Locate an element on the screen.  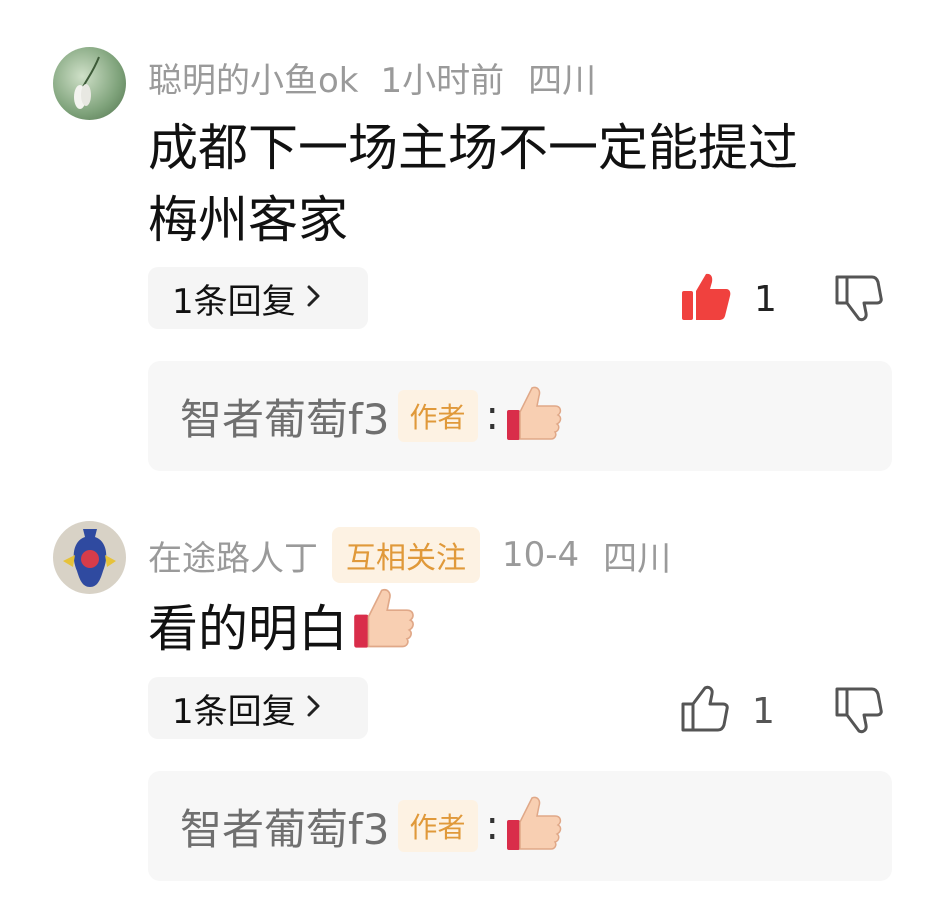
username: 聪明的小鱼ok is located at coordinates (253, 77).